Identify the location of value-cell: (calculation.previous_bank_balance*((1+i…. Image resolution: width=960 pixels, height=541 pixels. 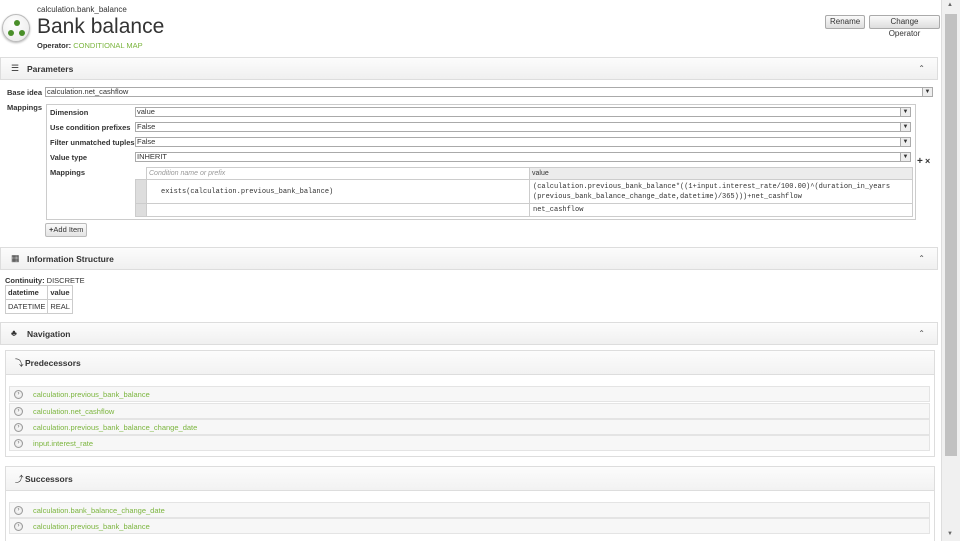
(721, 191).